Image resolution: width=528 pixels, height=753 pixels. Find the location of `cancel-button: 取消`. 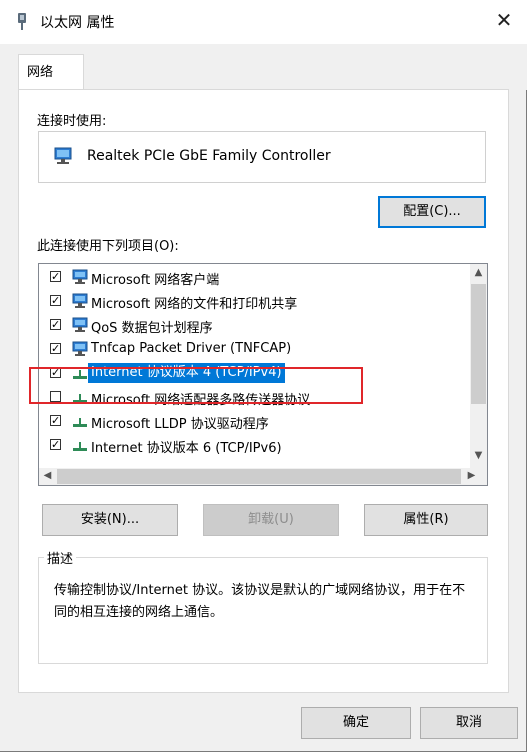

cancel-button: 取消 is located at coordinates (469, 723).